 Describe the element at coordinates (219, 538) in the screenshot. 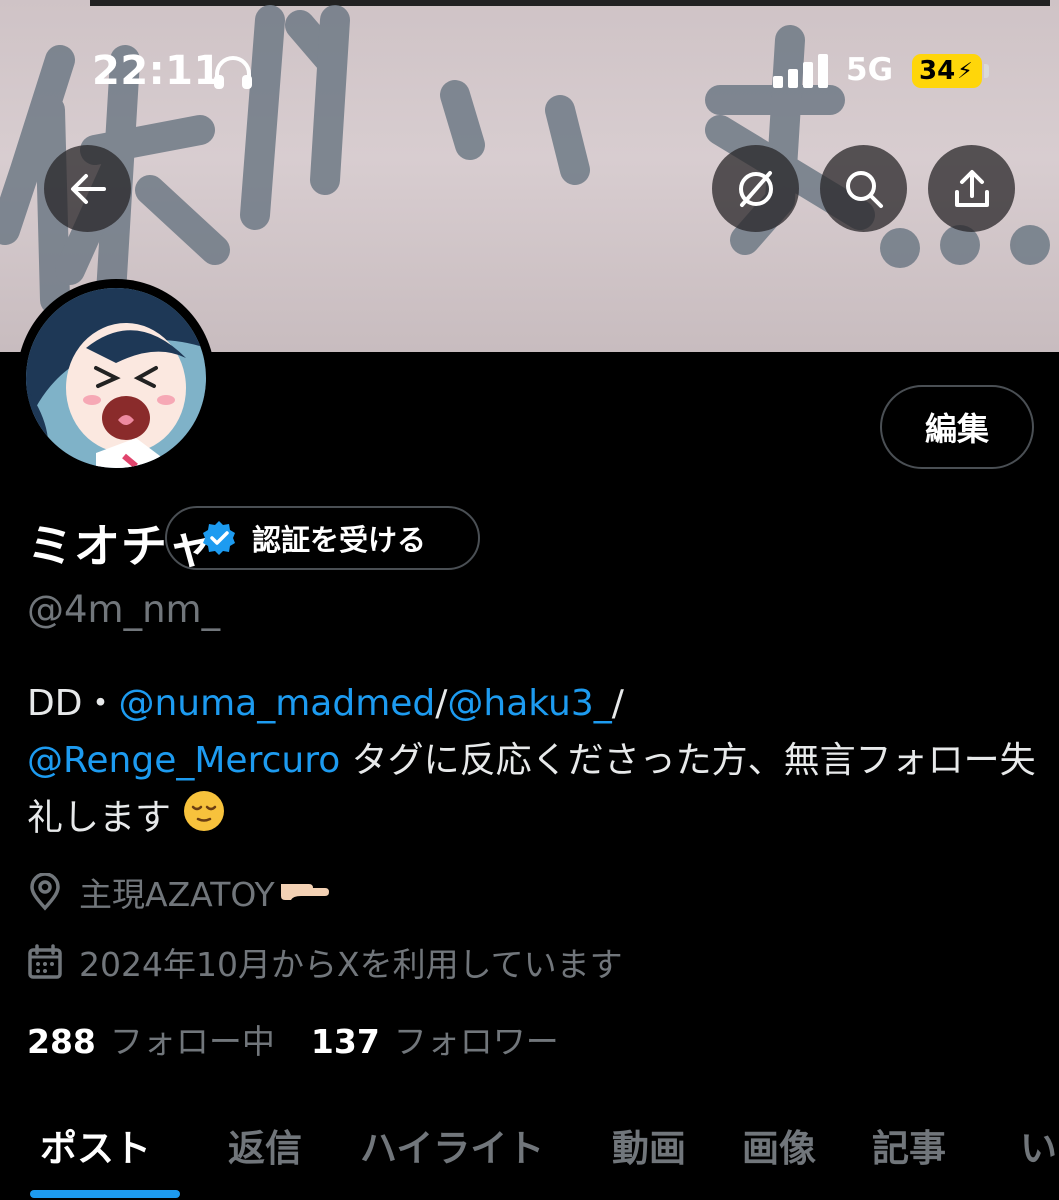

I see `verified-badge-icon` at that location.